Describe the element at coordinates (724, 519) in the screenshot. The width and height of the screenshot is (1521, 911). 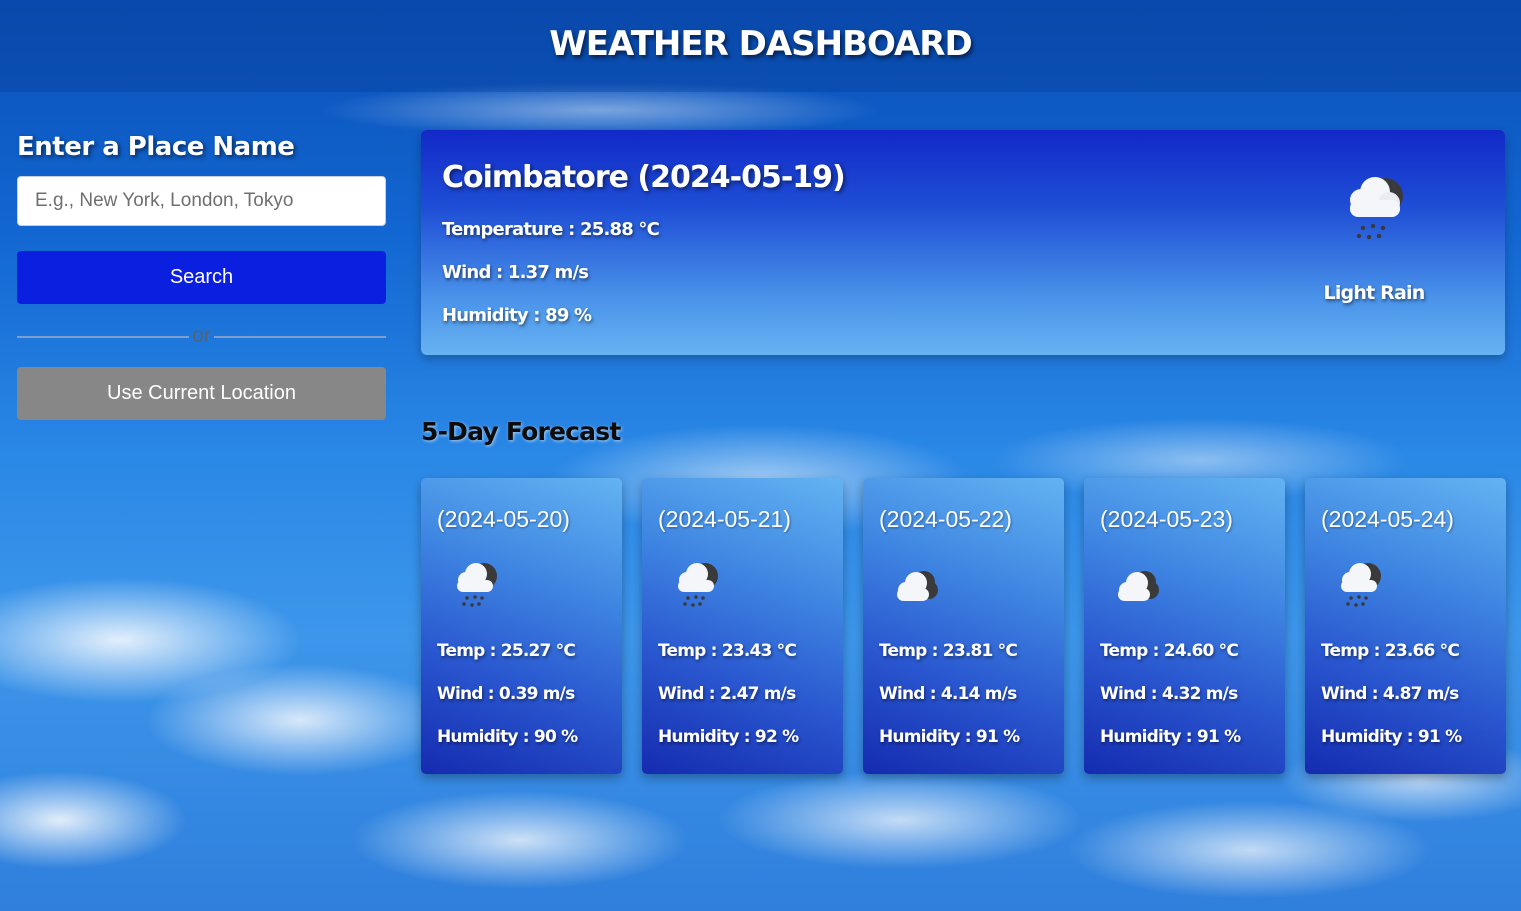
I see `forecast-date: (2024-05-21)` at that location.